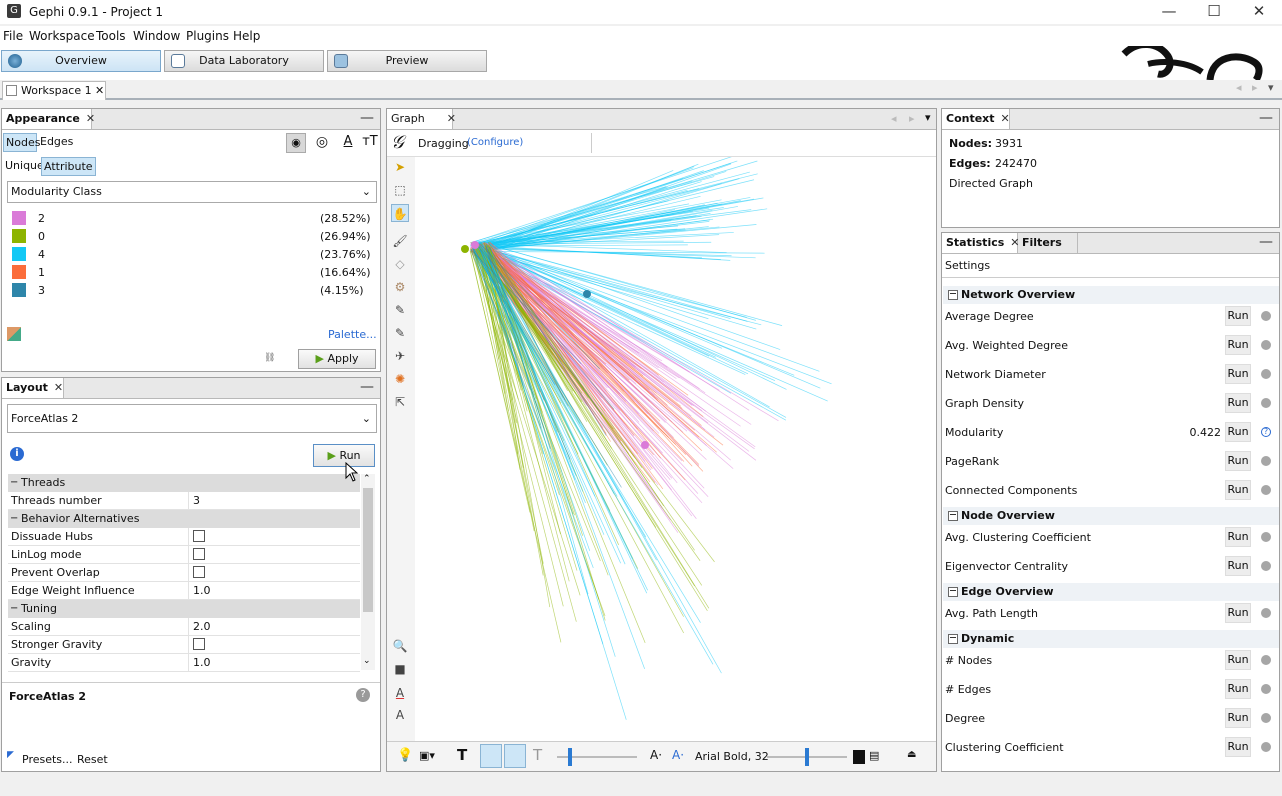 This screenshot has width=1282, height=796. What do you see at coordinates (199, 644) in the screenshot?
I see `stronger-gravity-checkbox` at bounding box center [199, 644].